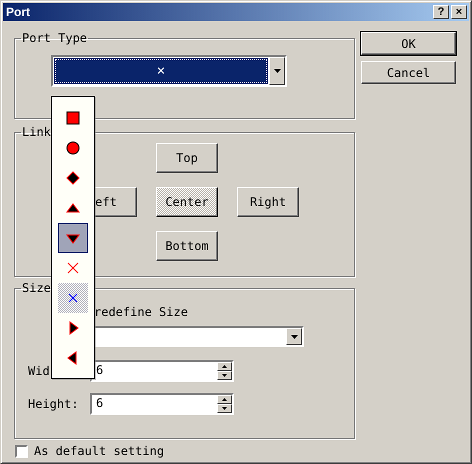 This screenshot has height=464, width=472. What do you see at coordinates (441, 12) in the screenshot?
I see `help-button: ?` at bounding box center [441, 12].